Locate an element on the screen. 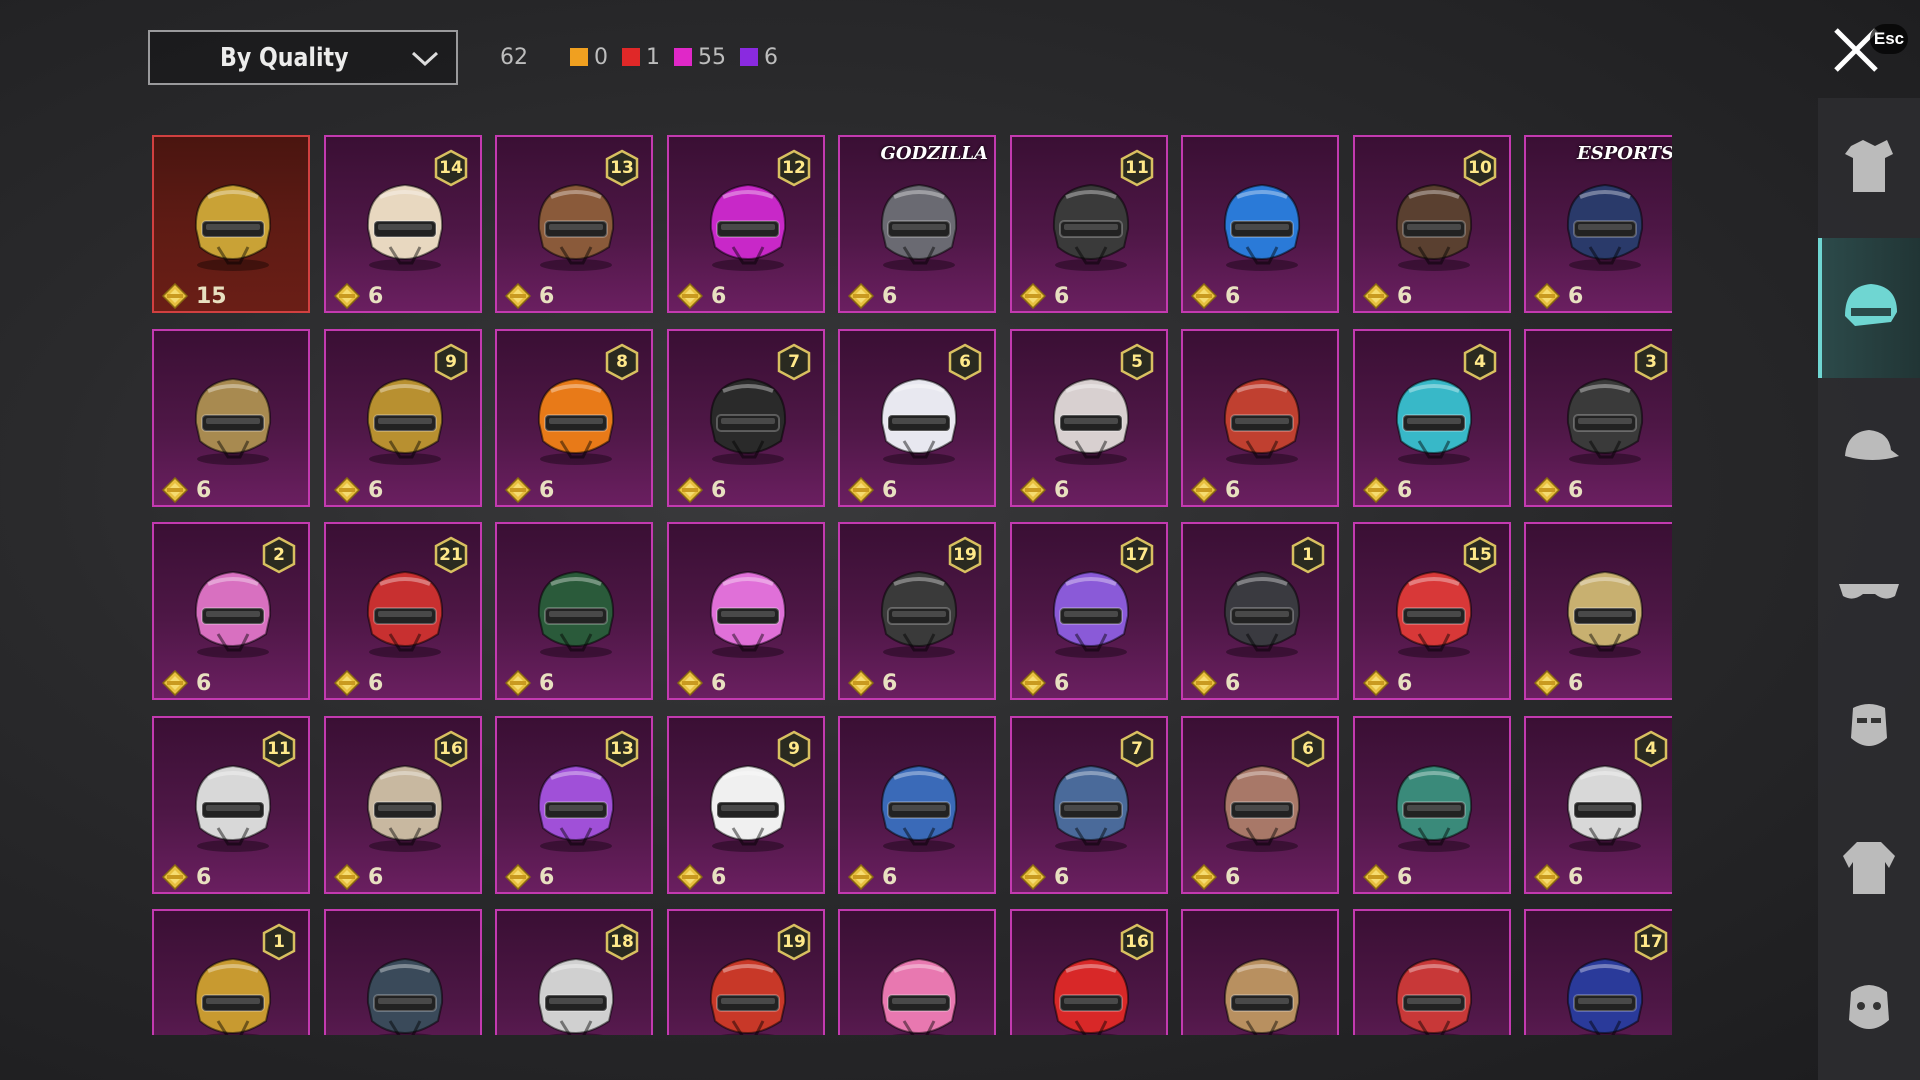  helmet-item-tile: 1 is located at coordinates (231, 972).